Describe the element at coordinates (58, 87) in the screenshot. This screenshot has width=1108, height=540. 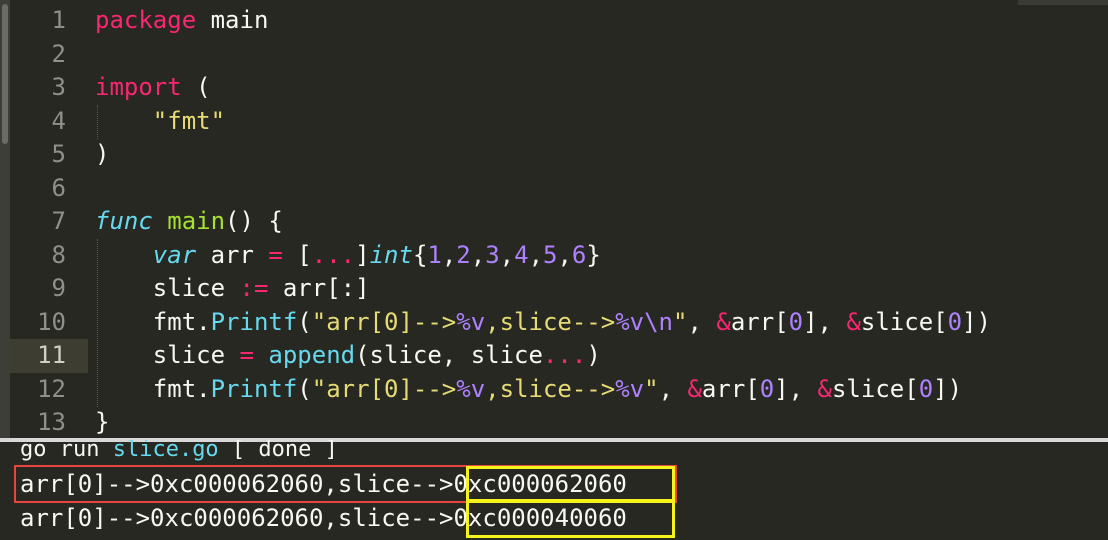
I see `line-number: 3` at that location.